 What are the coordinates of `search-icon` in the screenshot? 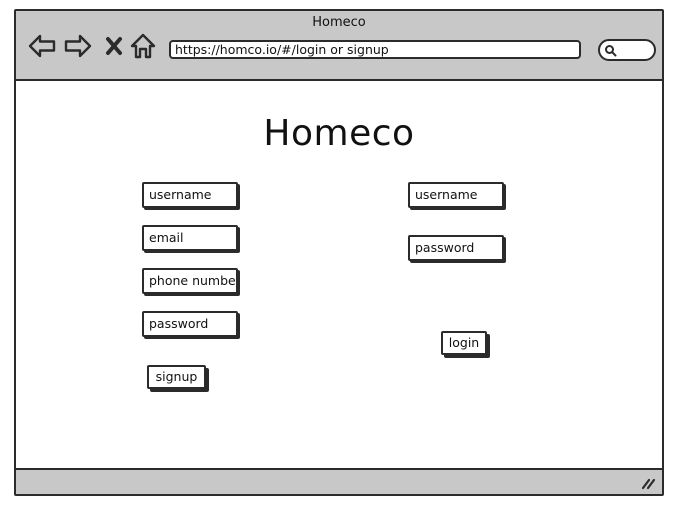 It's located at (611, 51).